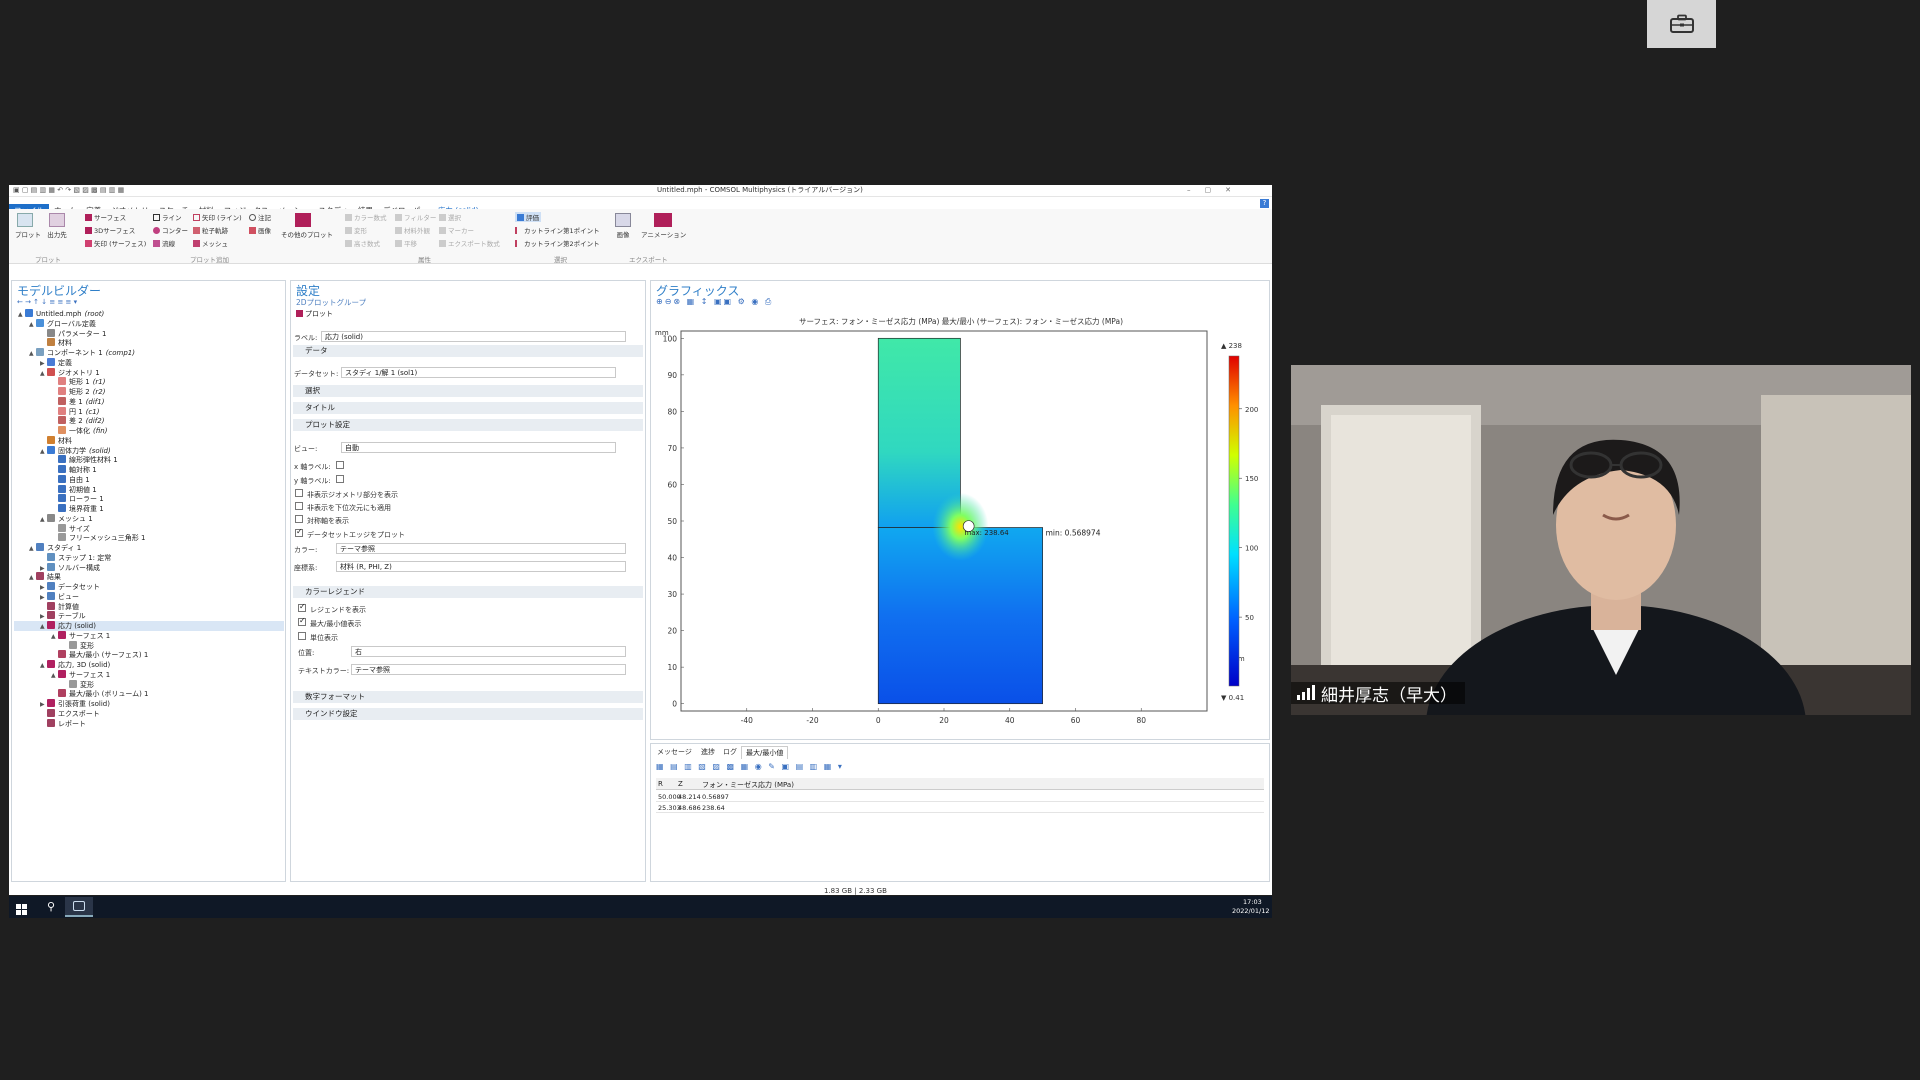 The width and height of the screenshot is (1920, 1080). Describe the element at coordinates (960, 796) in the screenshot. I see `table-row: 50.000 48.214 0.56897` at that location.